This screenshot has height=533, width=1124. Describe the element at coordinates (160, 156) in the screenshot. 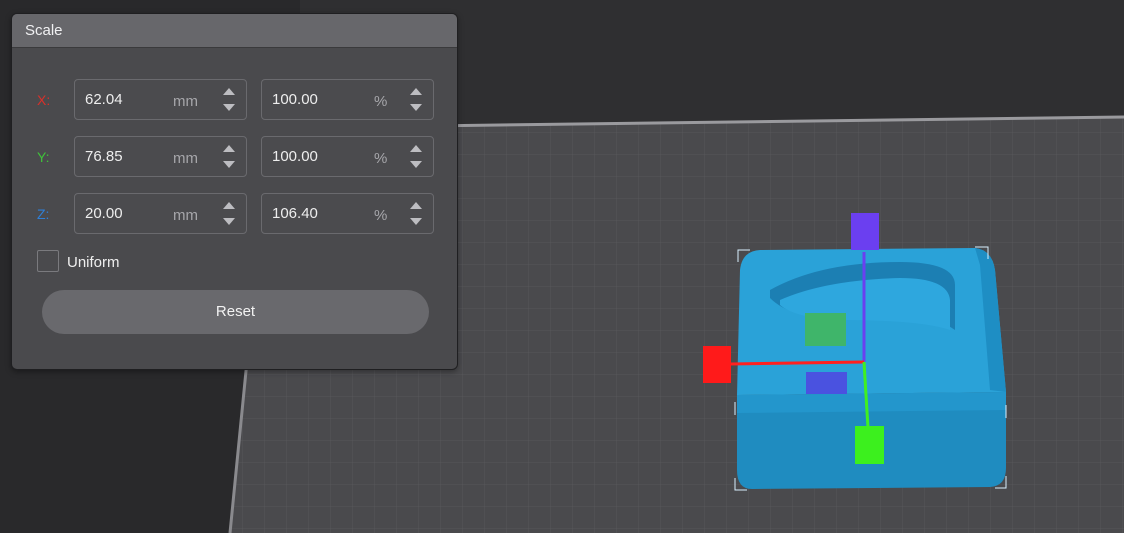

I see `y-size-input: 76.85 mm` at that location.